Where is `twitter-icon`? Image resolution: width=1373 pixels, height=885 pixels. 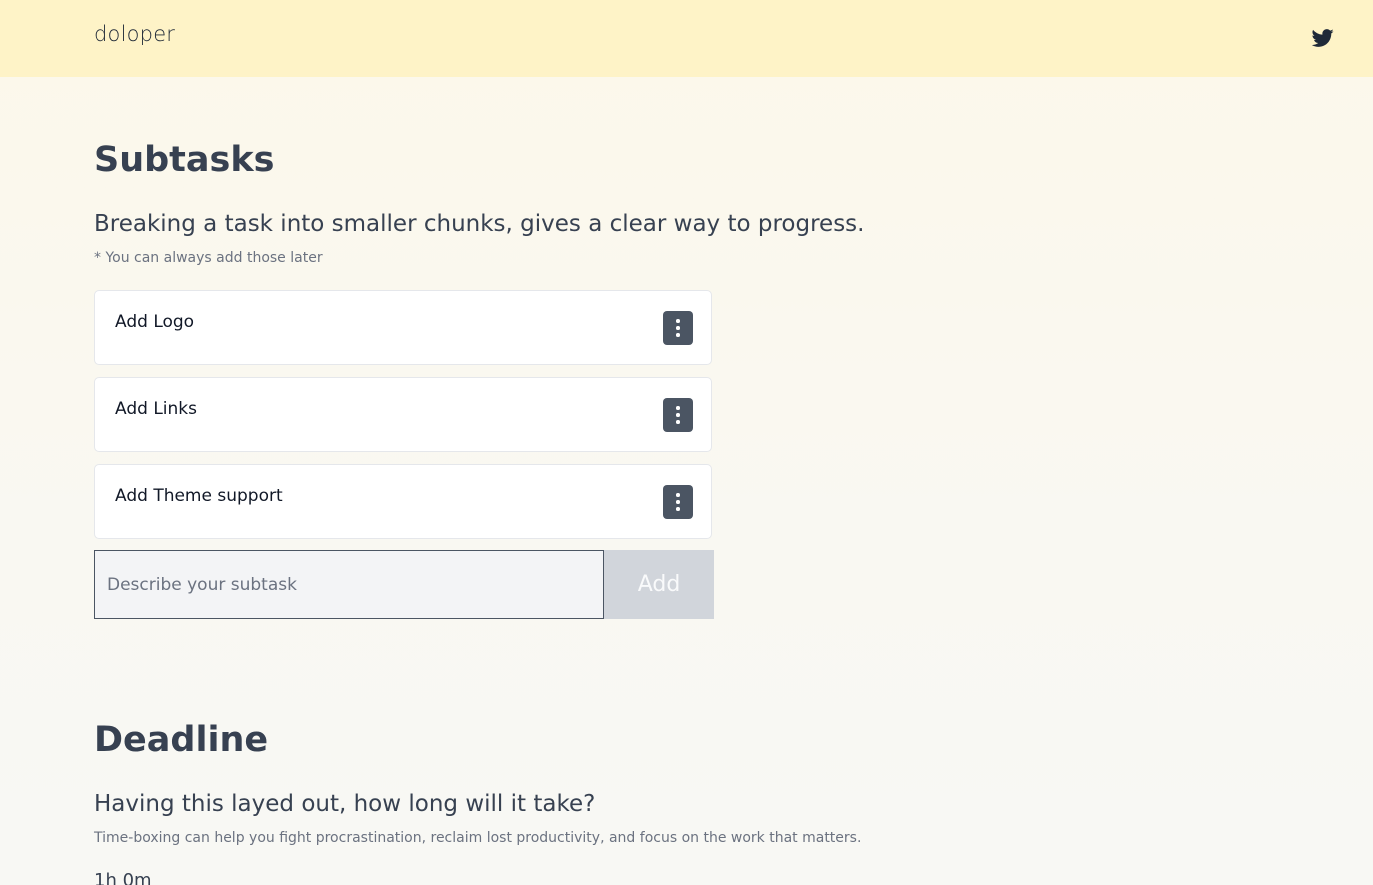 twitter-icon is located at coordinates (1323, 38).